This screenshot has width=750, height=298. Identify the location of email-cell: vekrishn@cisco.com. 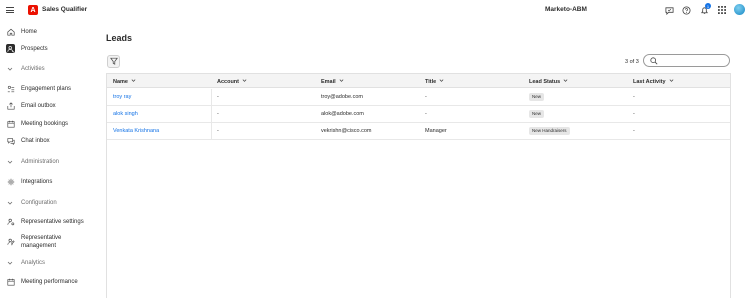
(346, 131).